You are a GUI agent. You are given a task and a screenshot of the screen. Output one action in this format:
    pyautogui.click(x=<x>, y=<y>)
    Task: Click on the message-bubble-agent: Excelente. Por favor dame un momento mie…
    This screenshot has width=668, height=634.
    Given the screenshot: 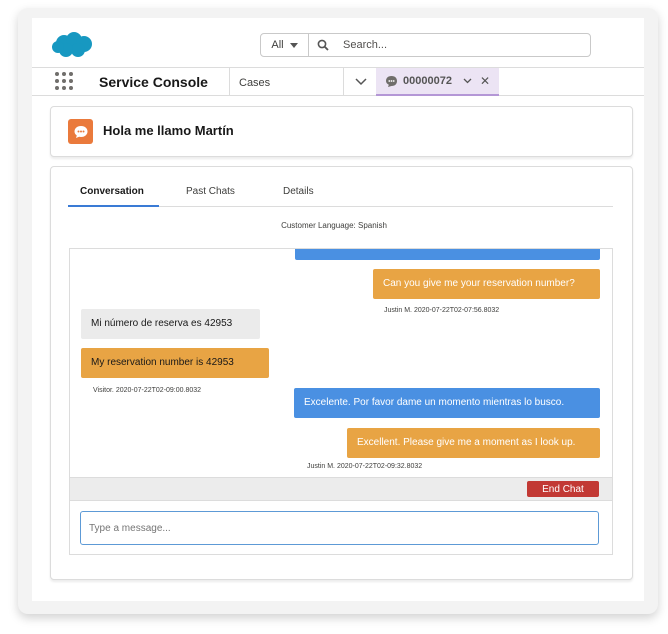 What is the action you would take?
    pyautogui.click(x=447, y=403)
    